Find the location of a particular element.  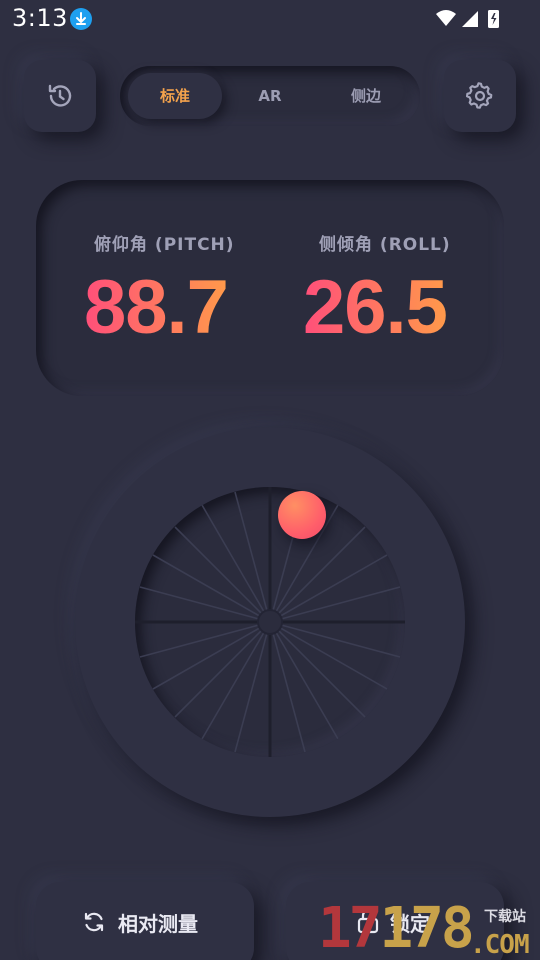

settings-button is located at coordinates (480, 96).